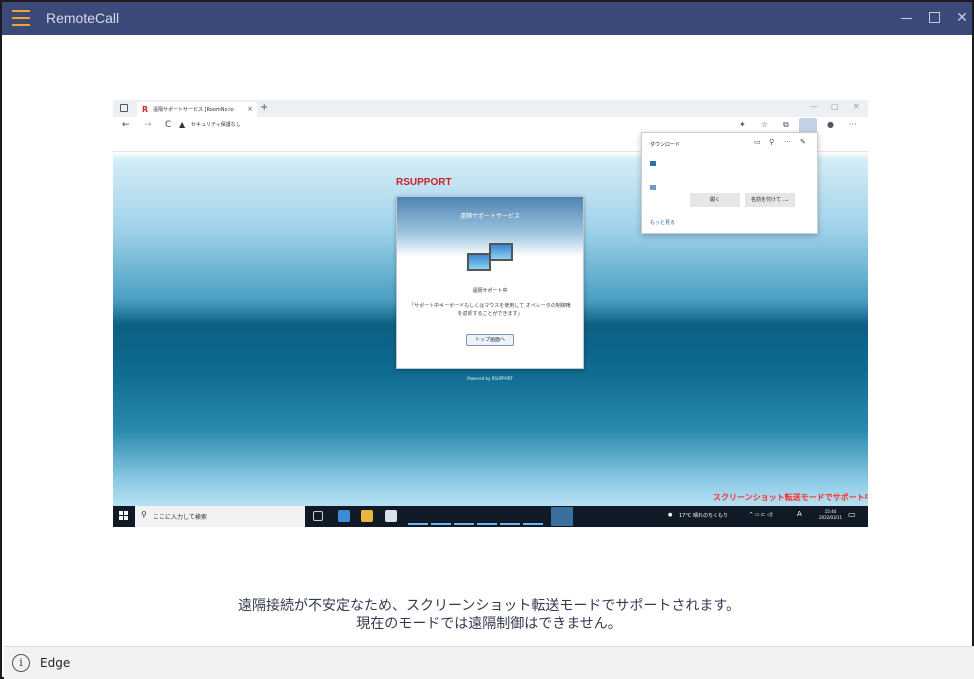 Image resolution: width=974 pixels, height=679 pixels. I want to click on explorer-app-icon, so click(367, 516).